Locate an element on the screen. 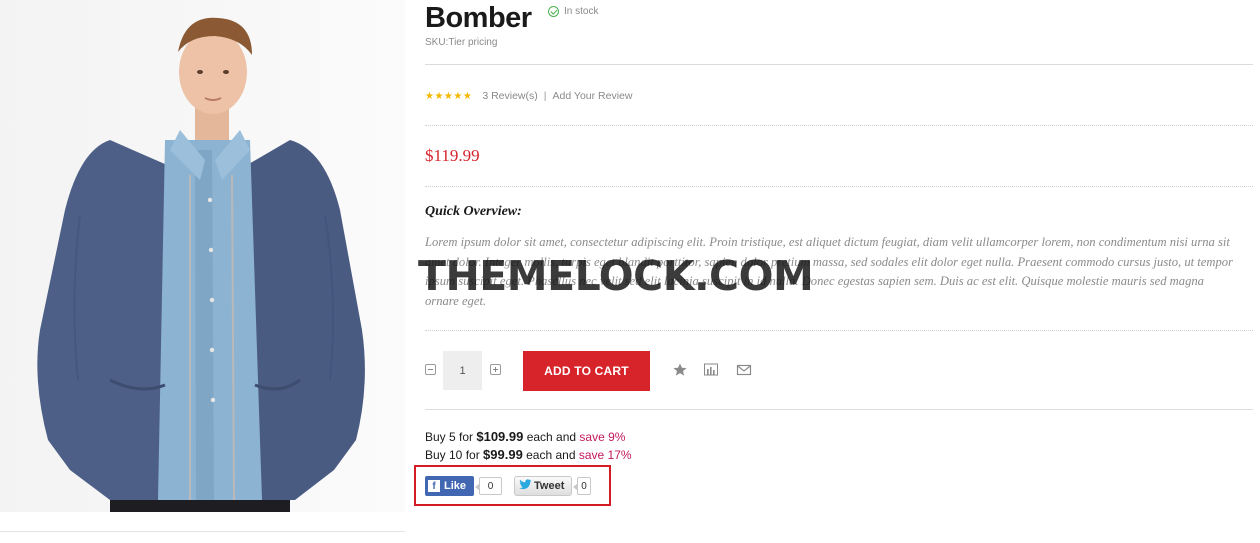 The image size is (1260, 543). add-review-link: Add Your Review is located at coordinates (593, 96).